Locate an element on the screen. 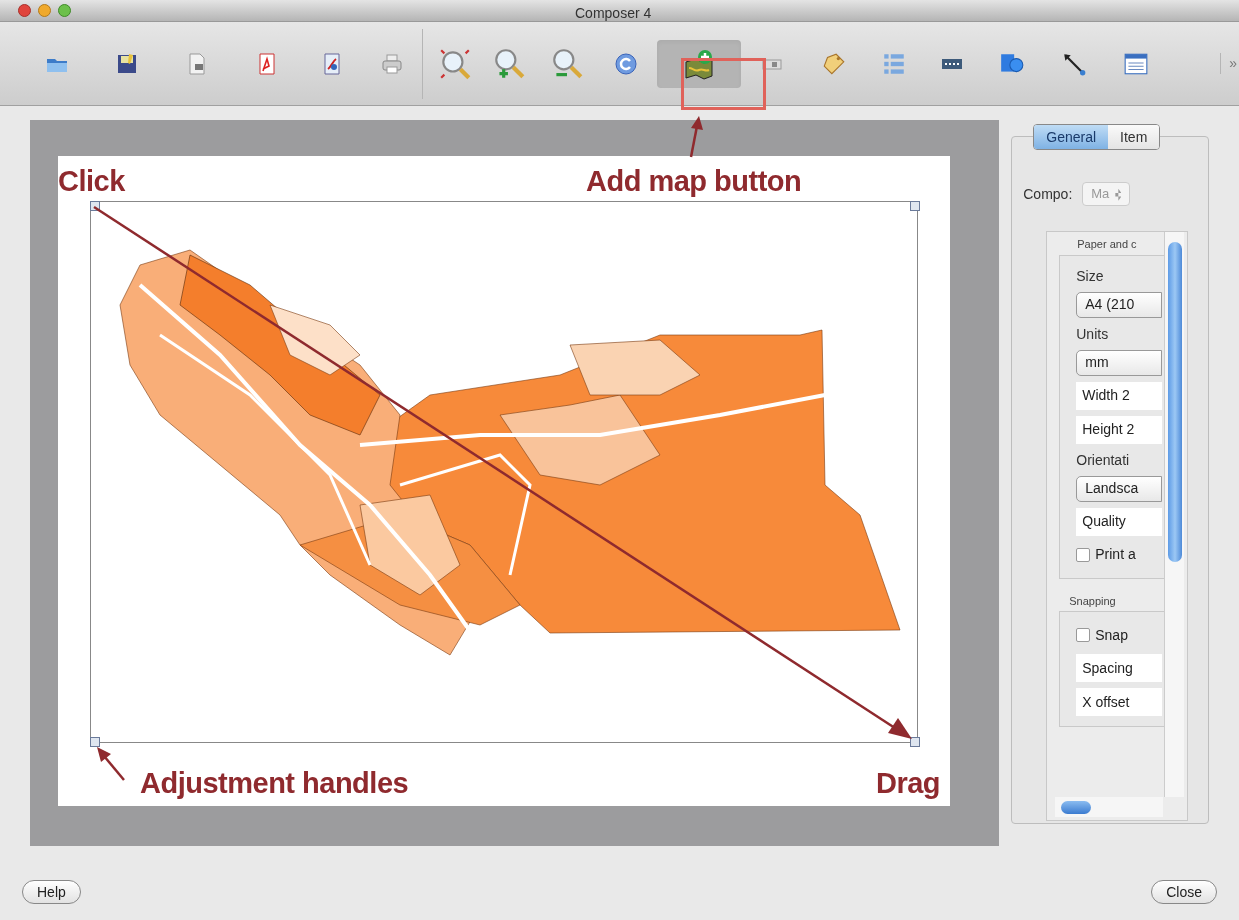 The height and width of the screenshot is (920, 1239). group-title: Paper and c is located at coordinates (1107, 244).